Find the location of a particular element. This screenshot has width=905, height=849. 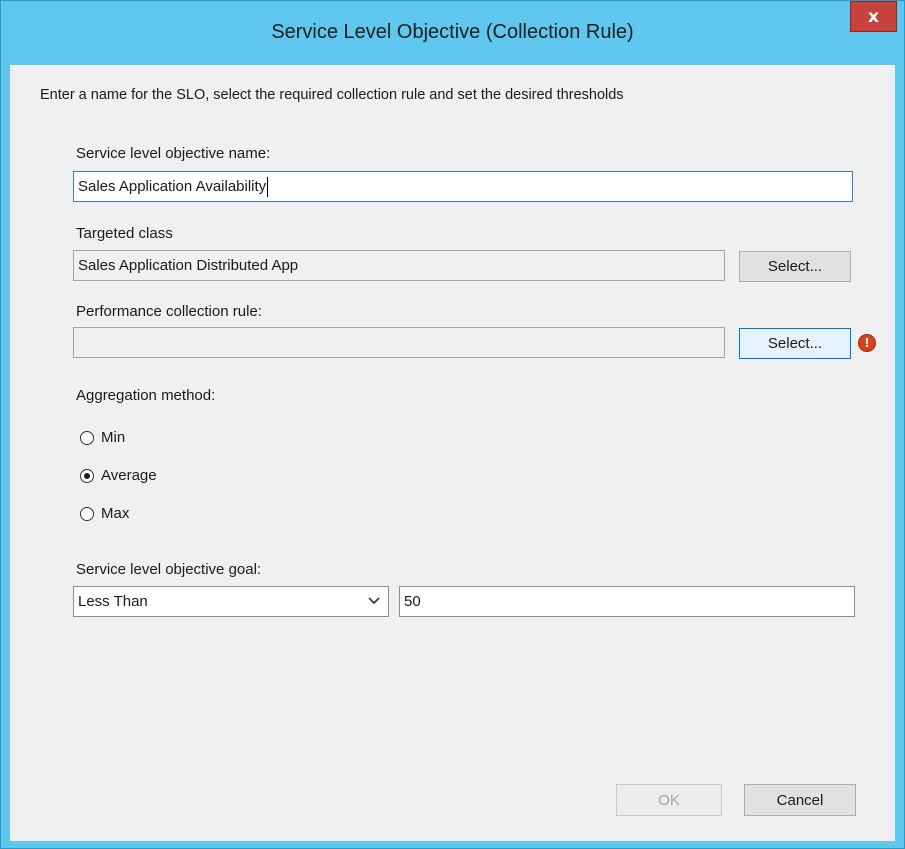

error-icon: ! is located at coordinates (867, 343).